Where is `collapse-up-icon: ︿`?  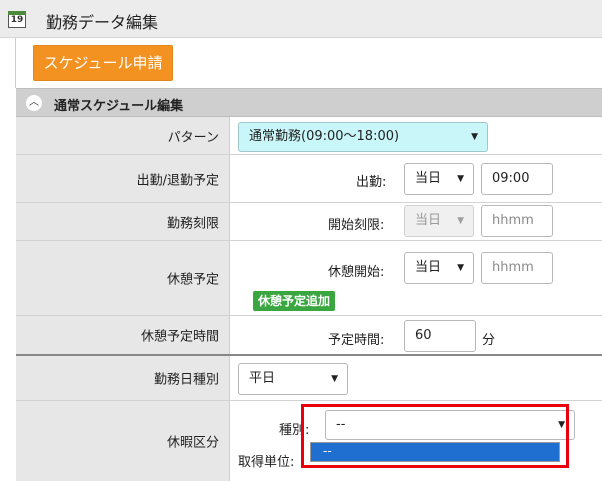 collapse-up-icon: ︿ is located at coordinates (34, 103).